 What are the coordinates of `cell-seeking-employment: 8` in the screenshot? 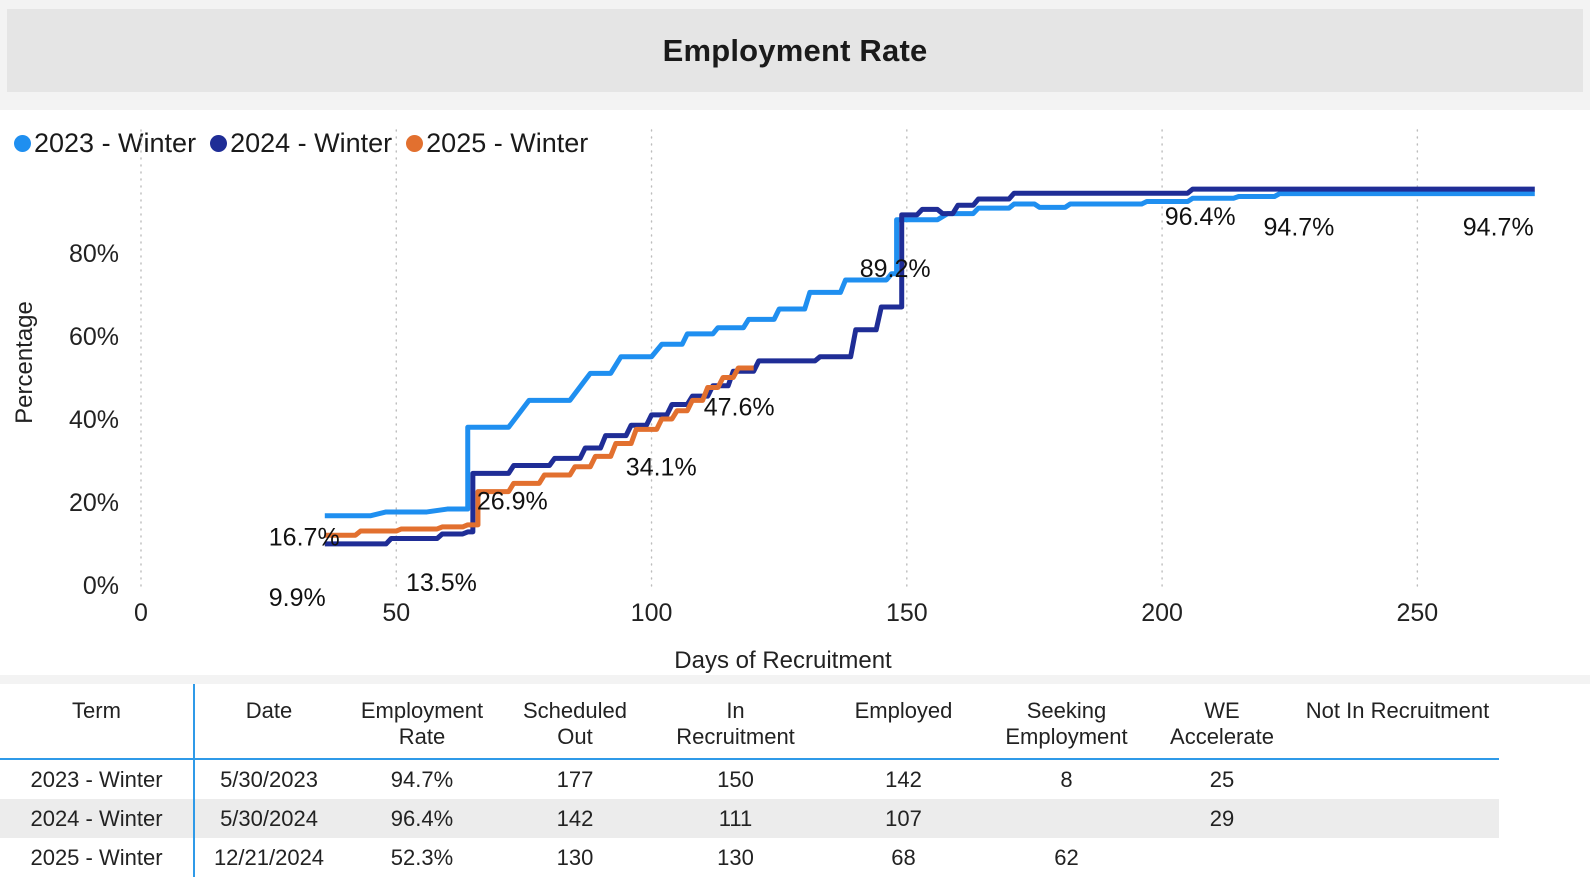 It's located at (1066, 779).